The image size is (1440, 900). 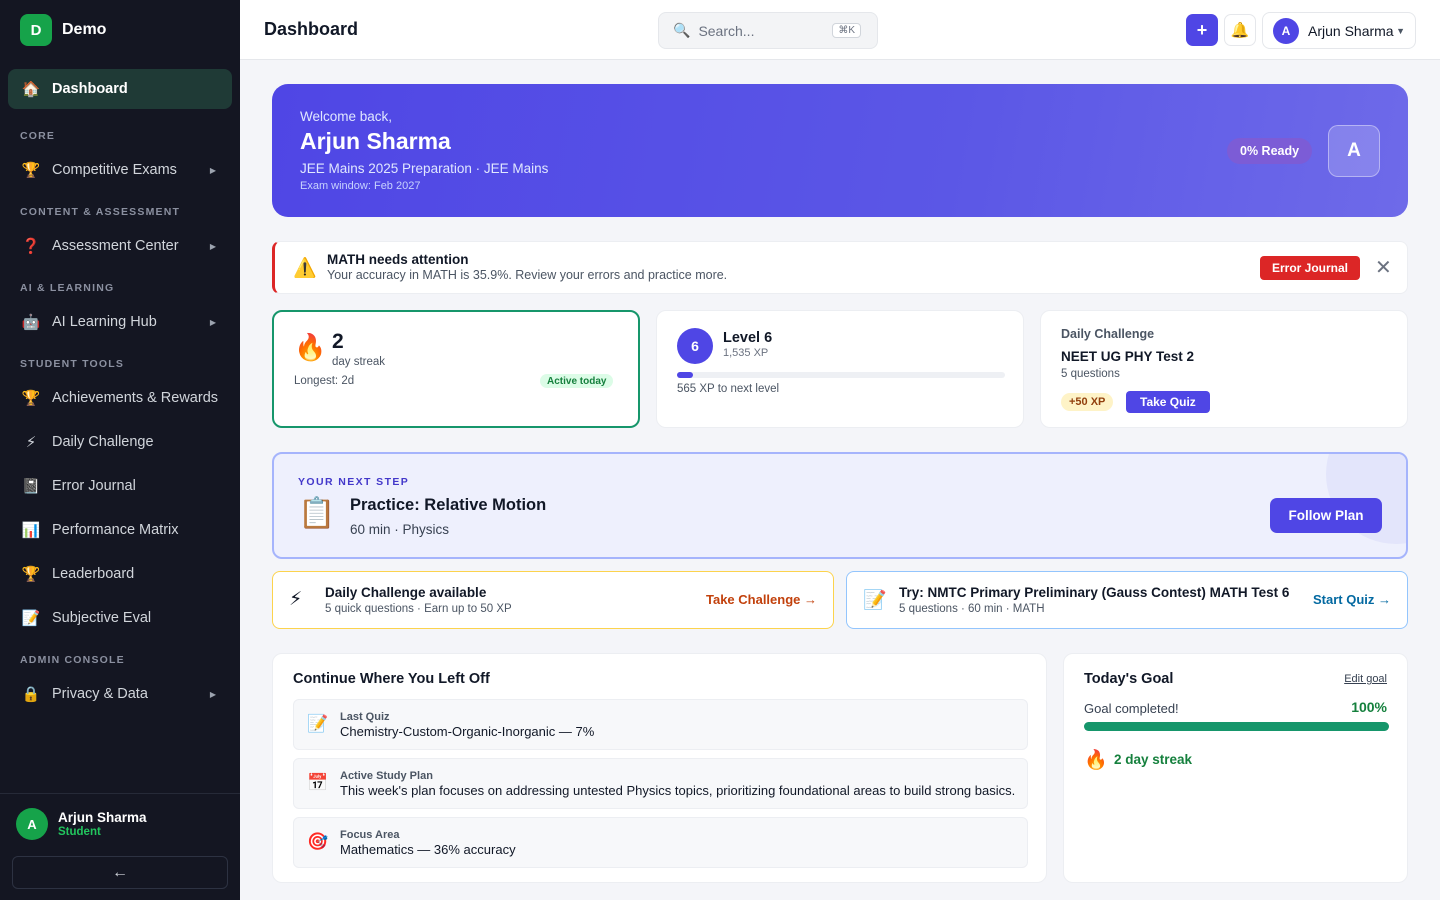 I want to click on close-icon: ✕, so click(x=1383, y=267).